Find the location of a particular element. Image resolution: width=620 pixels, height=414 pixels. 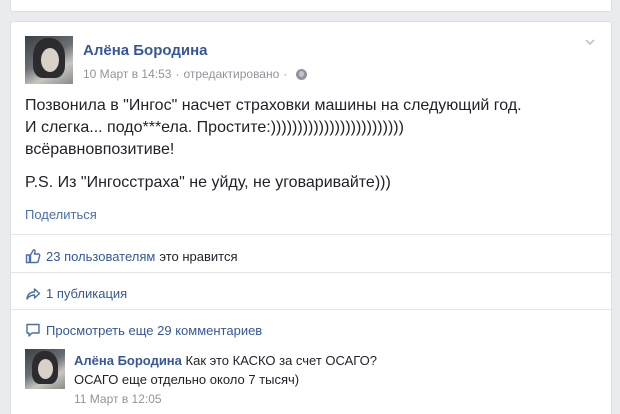

comment-bubble-icon is located at coordinates (33, 330).